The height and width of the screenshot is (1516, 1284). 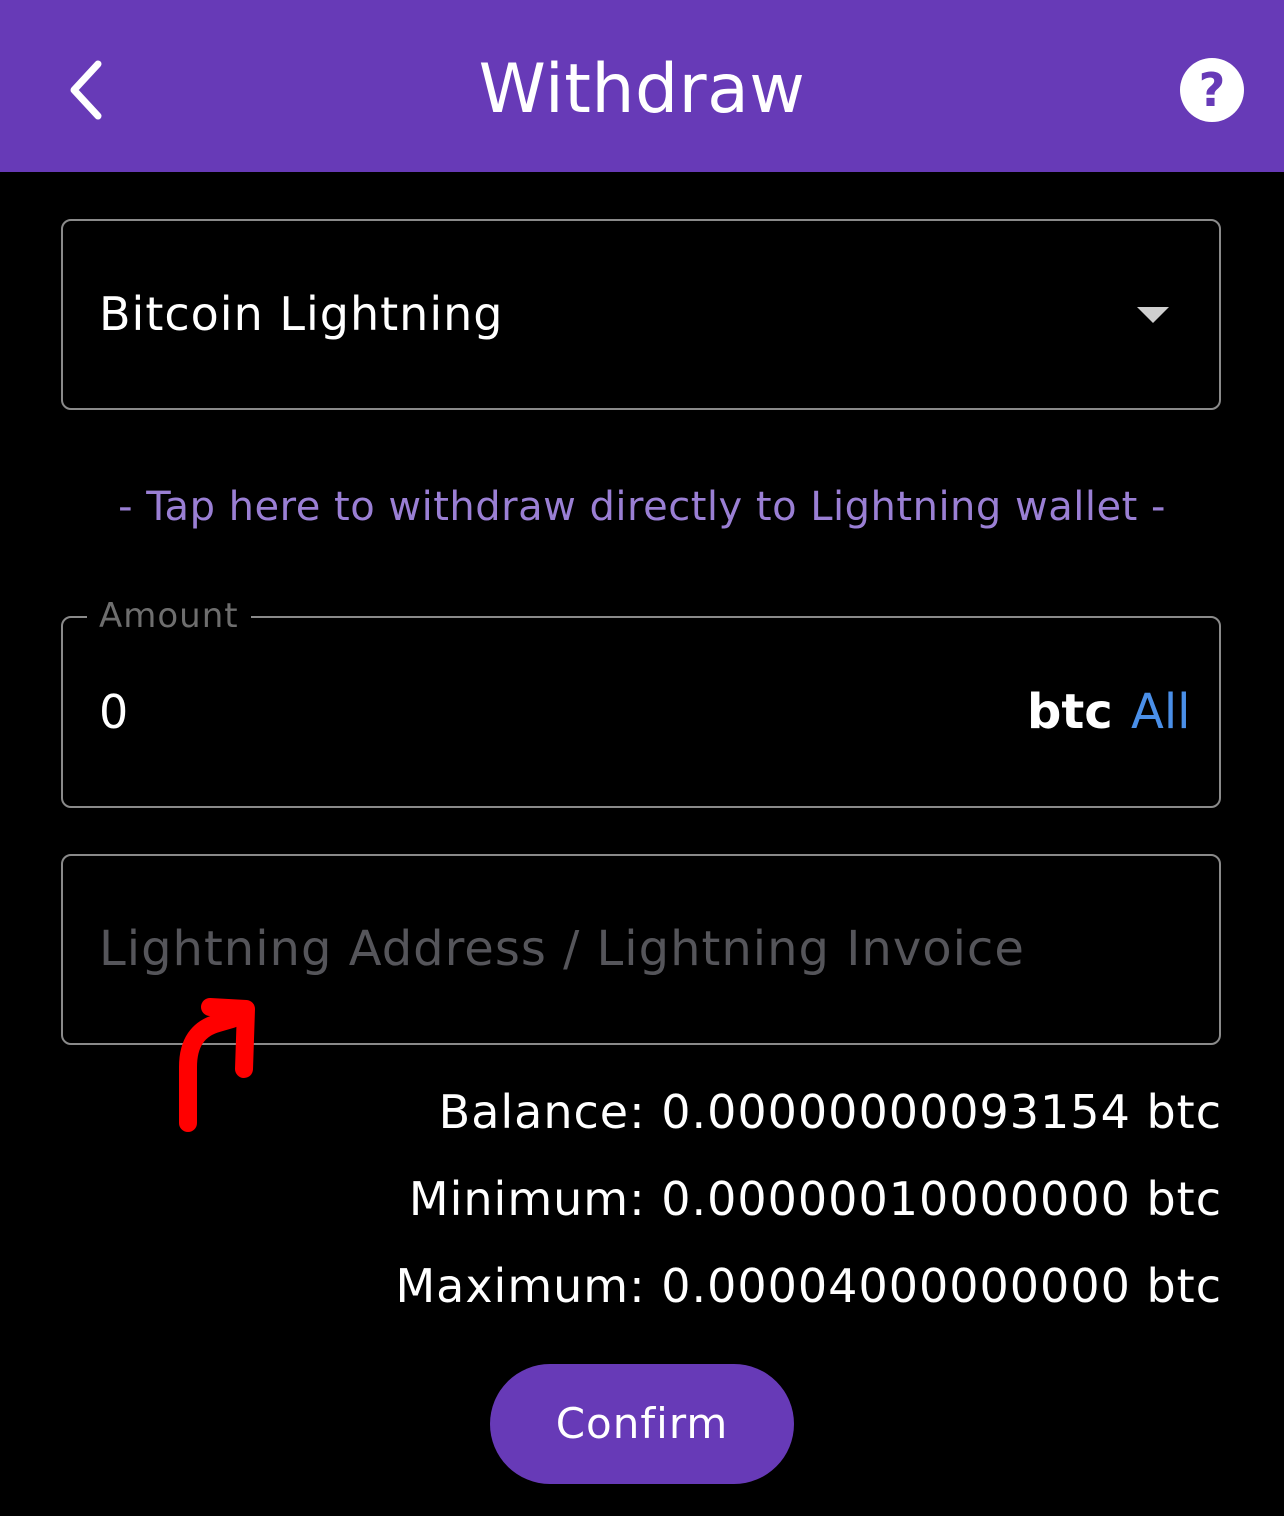 What do you see at coordinates (1070, 712) in the screenshot?
I see `amount-unit: btc` at bounding box center [1070, 712].